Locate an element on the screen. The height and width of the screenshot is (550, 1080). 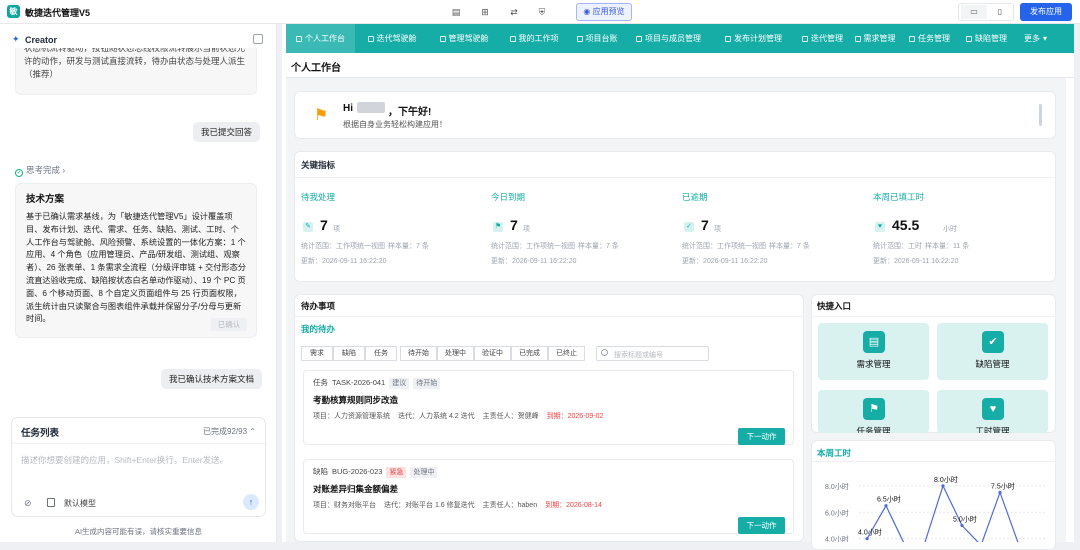
chevron-right-icon: › is located at coordinates (64, 170).